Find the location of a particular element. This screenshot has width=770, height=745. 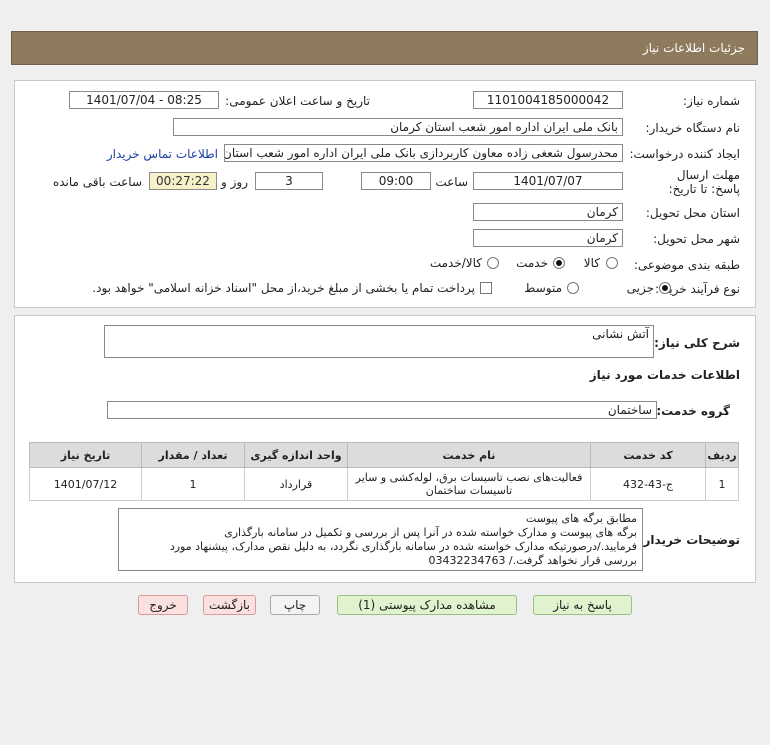

th-qty: تعداد / مقدار is located at coordinates (193, 455).